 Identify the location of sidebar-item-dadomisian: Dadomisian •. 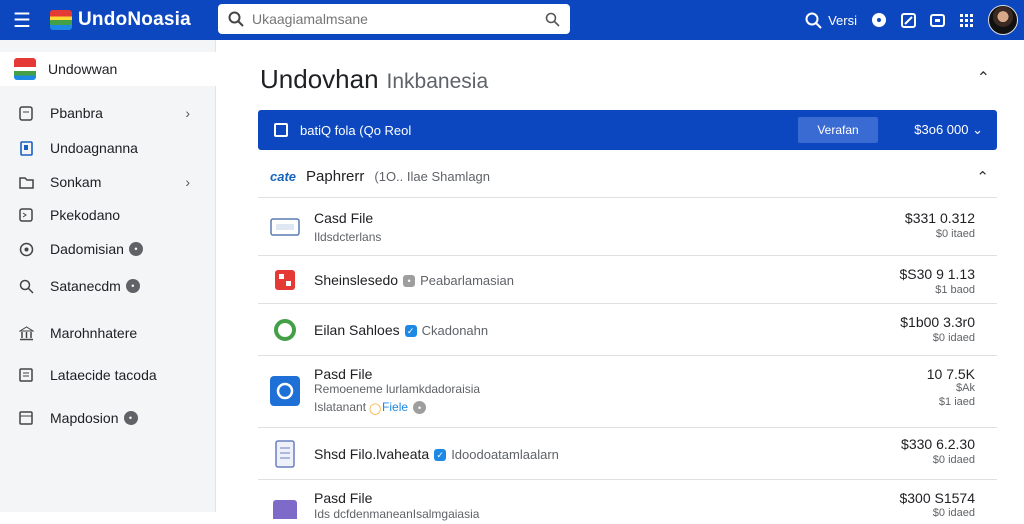
(108, 249).